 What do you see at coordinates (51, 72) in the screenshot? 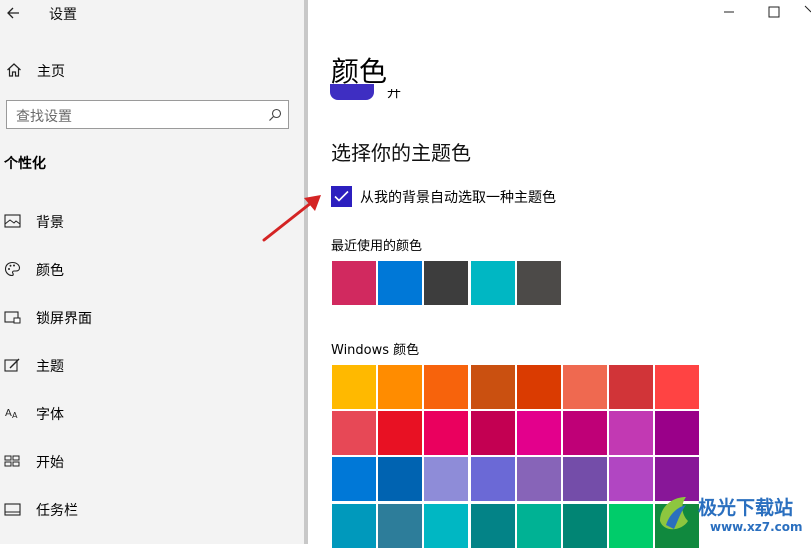
I see `sidebar-item-label: 主页` at bounding box center [51, 72].